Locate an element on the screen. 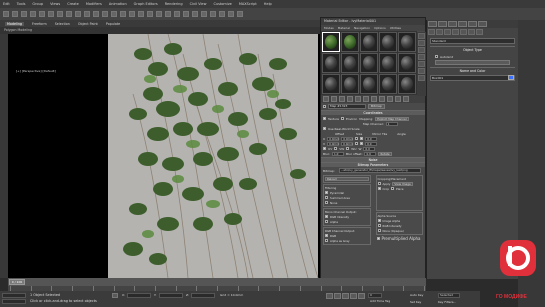 This screenshot has height=307, width=545. get-material-icon is located at coordinates (326, 99).